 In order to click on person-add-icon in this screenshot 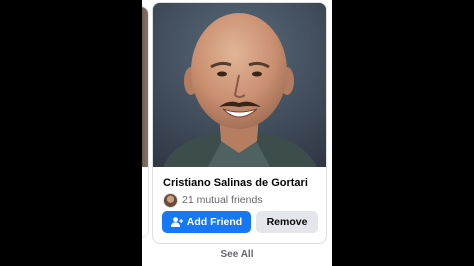, I will do `click(176, 222)`.